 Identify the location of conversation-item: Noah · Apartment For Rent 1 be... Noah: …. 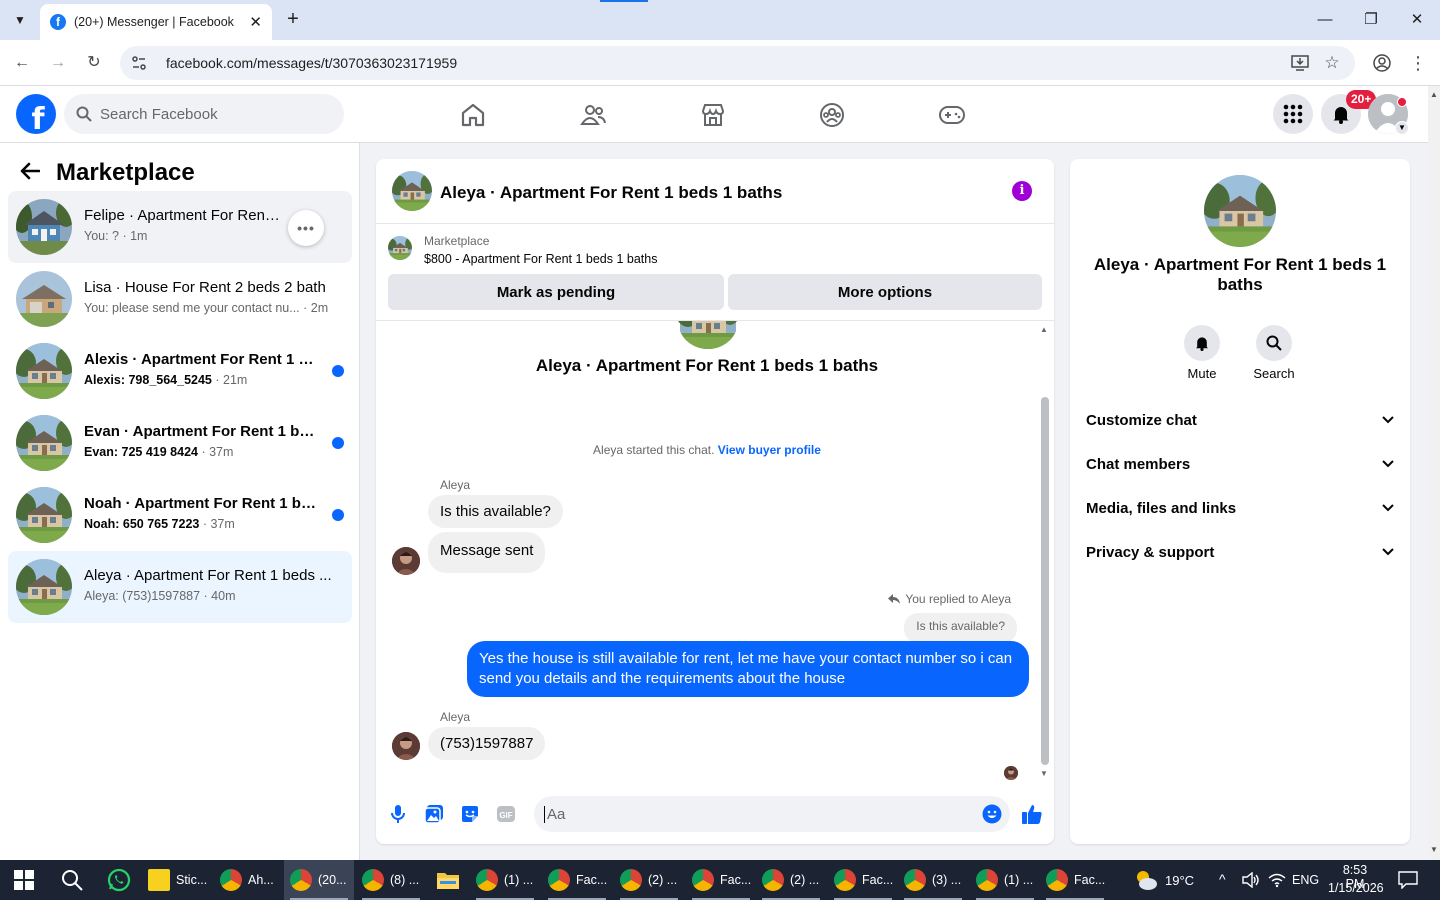
(180, 515).